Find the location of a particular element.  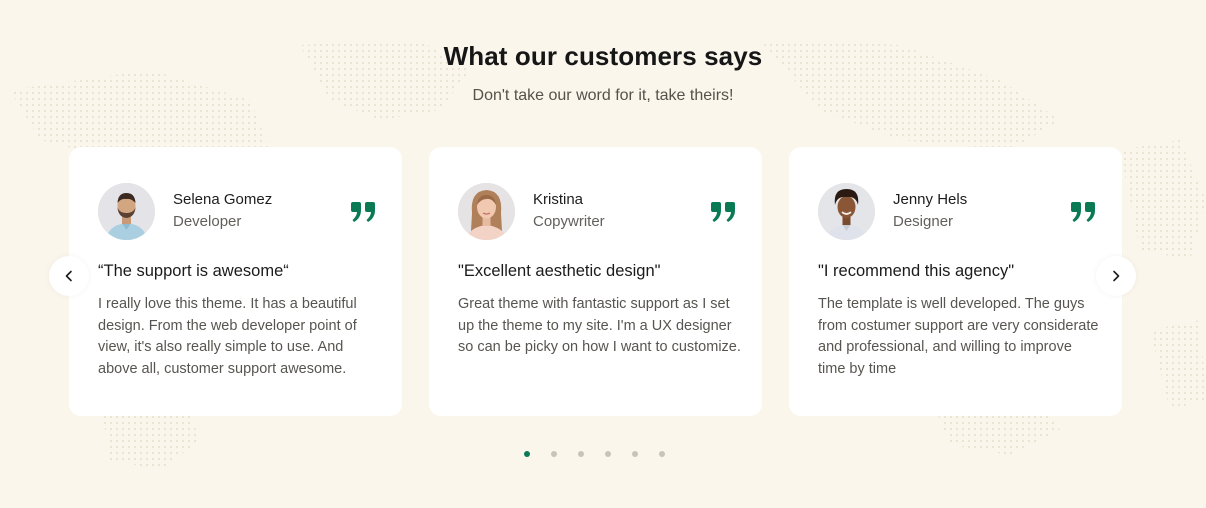

customer-name: Selena Gomez is located at coordinates (223, 199).